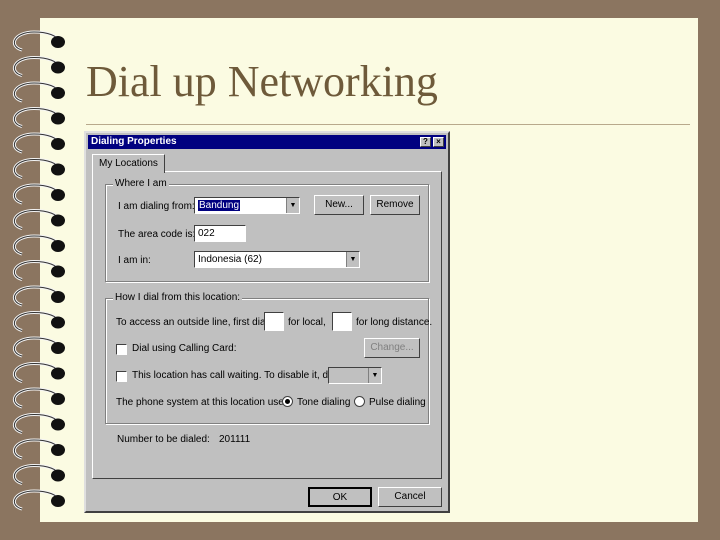 This screenshot has width=720, height=540. What do you see at coordinates (184, 348) in the screenshot?
I see `calling-card-label: Dial using Calling Card:` at bounding box center [184, 348].